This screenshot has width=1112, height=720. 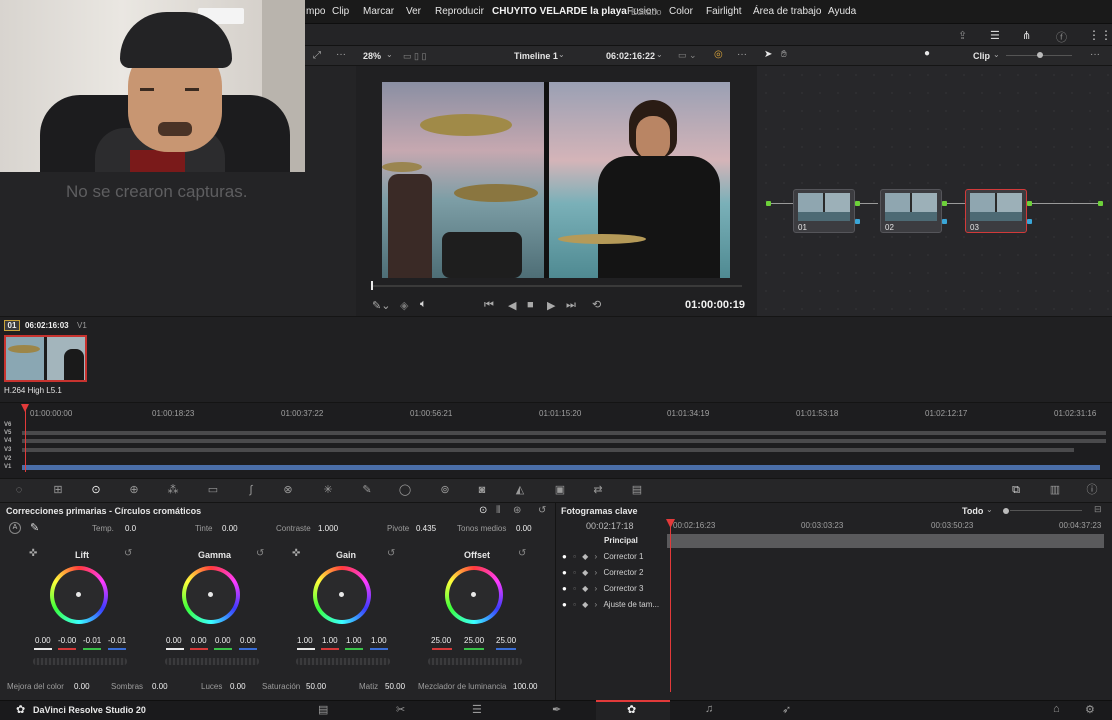 I want to click on offset-red-value: 25.00, so click(x=441, y=640).